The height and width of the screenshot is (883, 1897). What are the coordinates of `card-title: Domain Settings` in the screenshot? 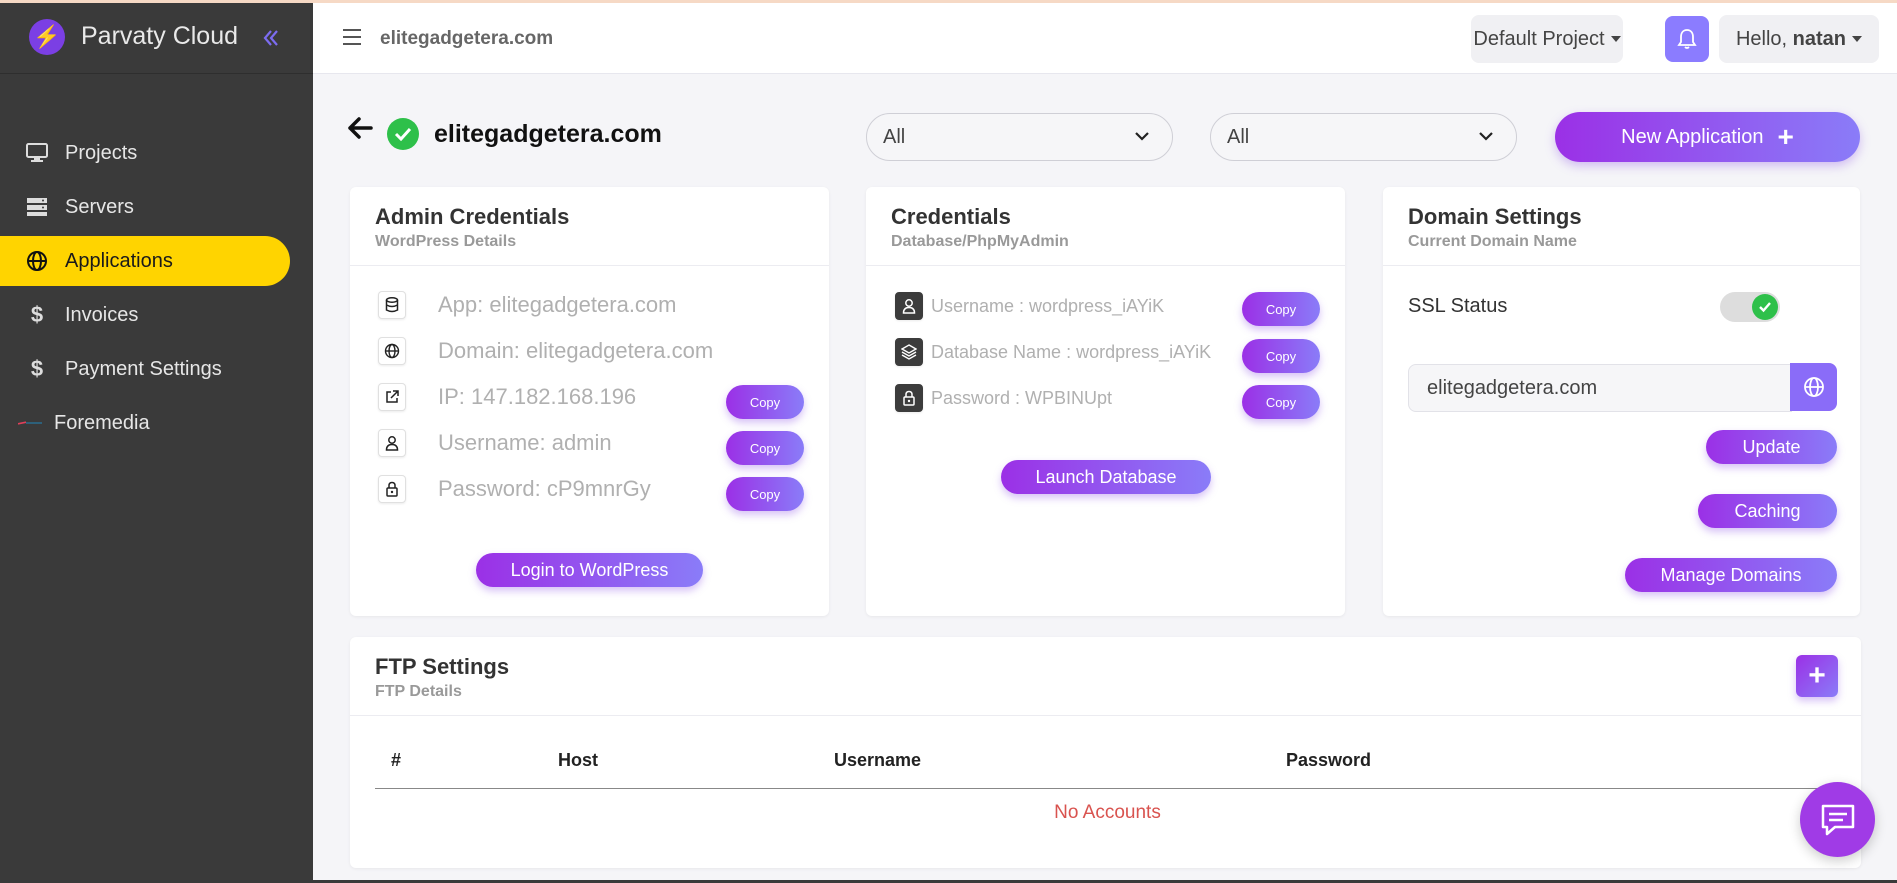 It's located at (1495, 216).